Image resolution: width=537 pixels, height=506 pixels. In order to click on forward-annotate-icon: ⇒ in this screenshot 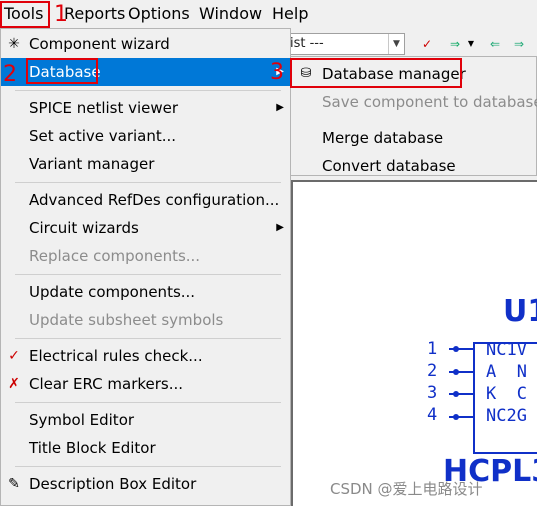, I will do `click(519, 44)`.